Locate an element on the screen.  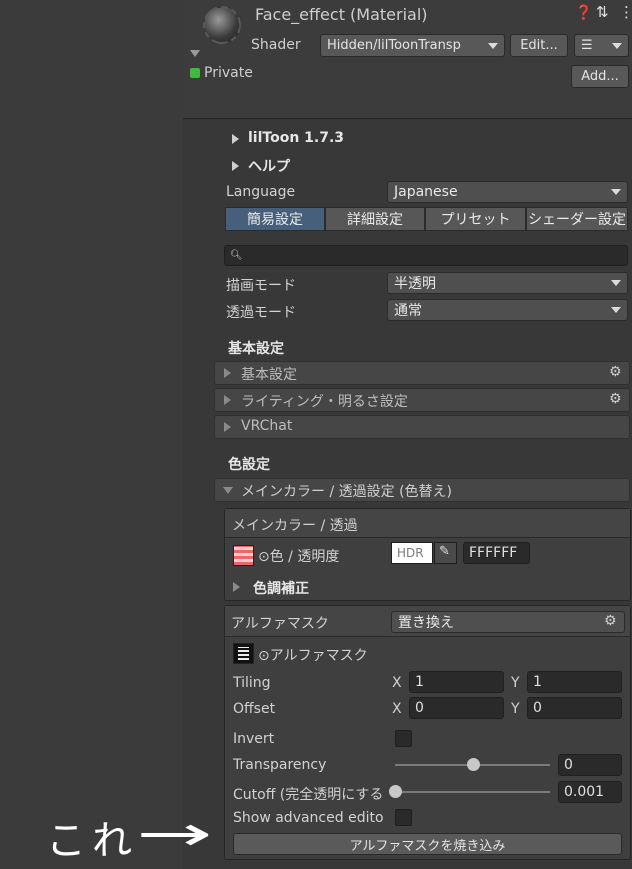
offset-x-value: 0 is located at coordinates (419, 708).